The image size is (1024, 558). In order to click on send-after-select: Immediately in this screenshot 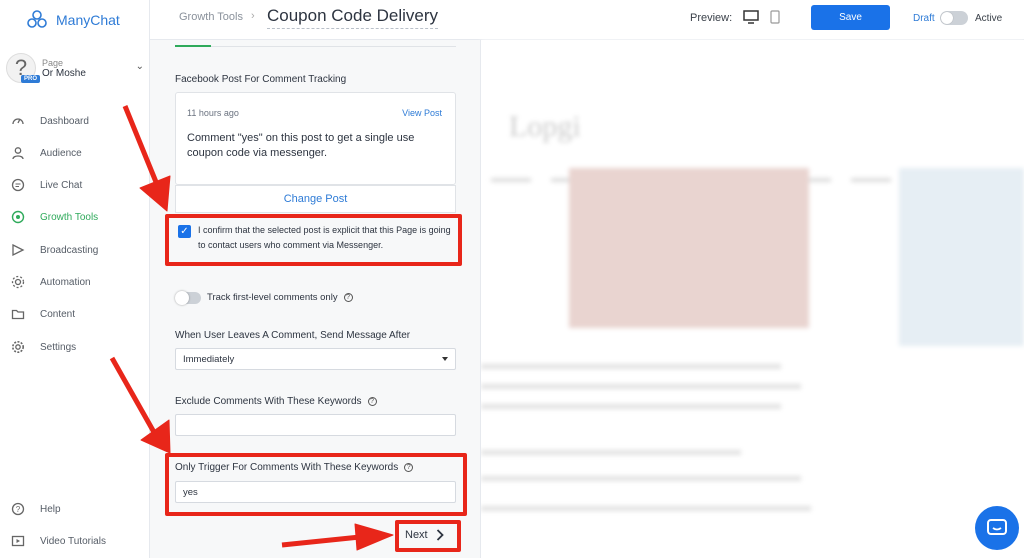, I will do `click(315, 359)`.